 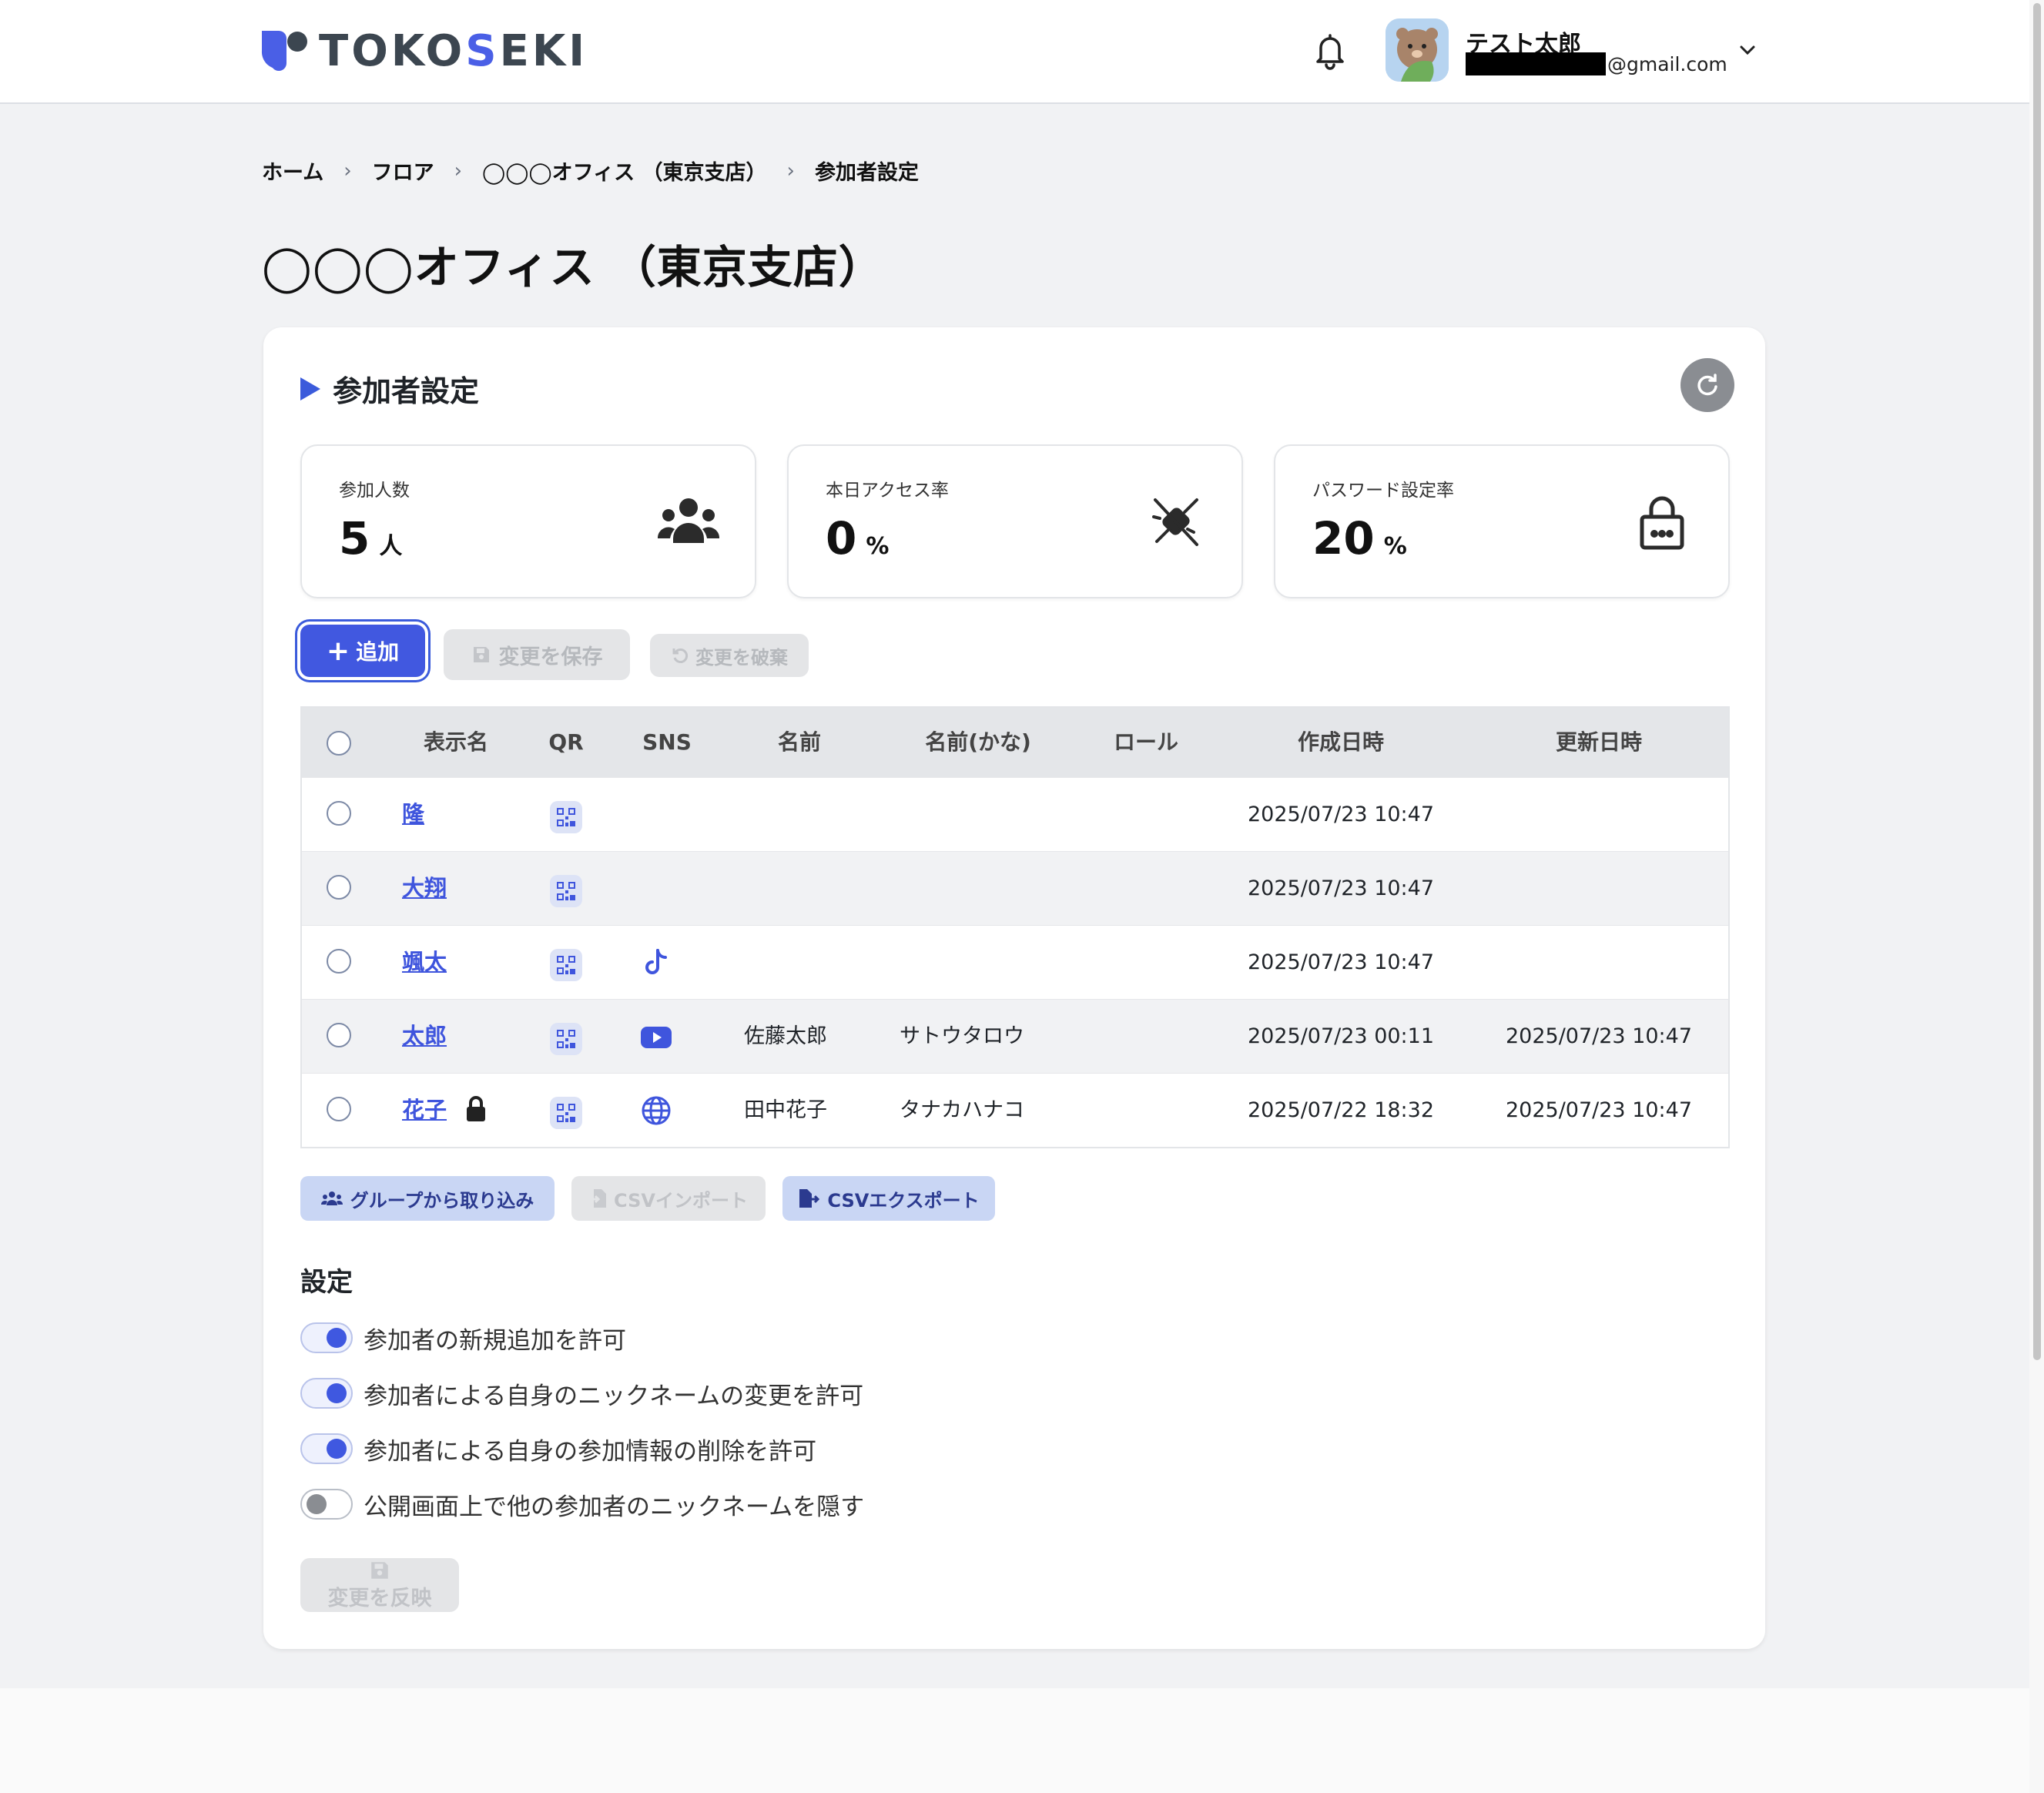 I want to click on header-sns: SNS, so click(x=667, y=742).